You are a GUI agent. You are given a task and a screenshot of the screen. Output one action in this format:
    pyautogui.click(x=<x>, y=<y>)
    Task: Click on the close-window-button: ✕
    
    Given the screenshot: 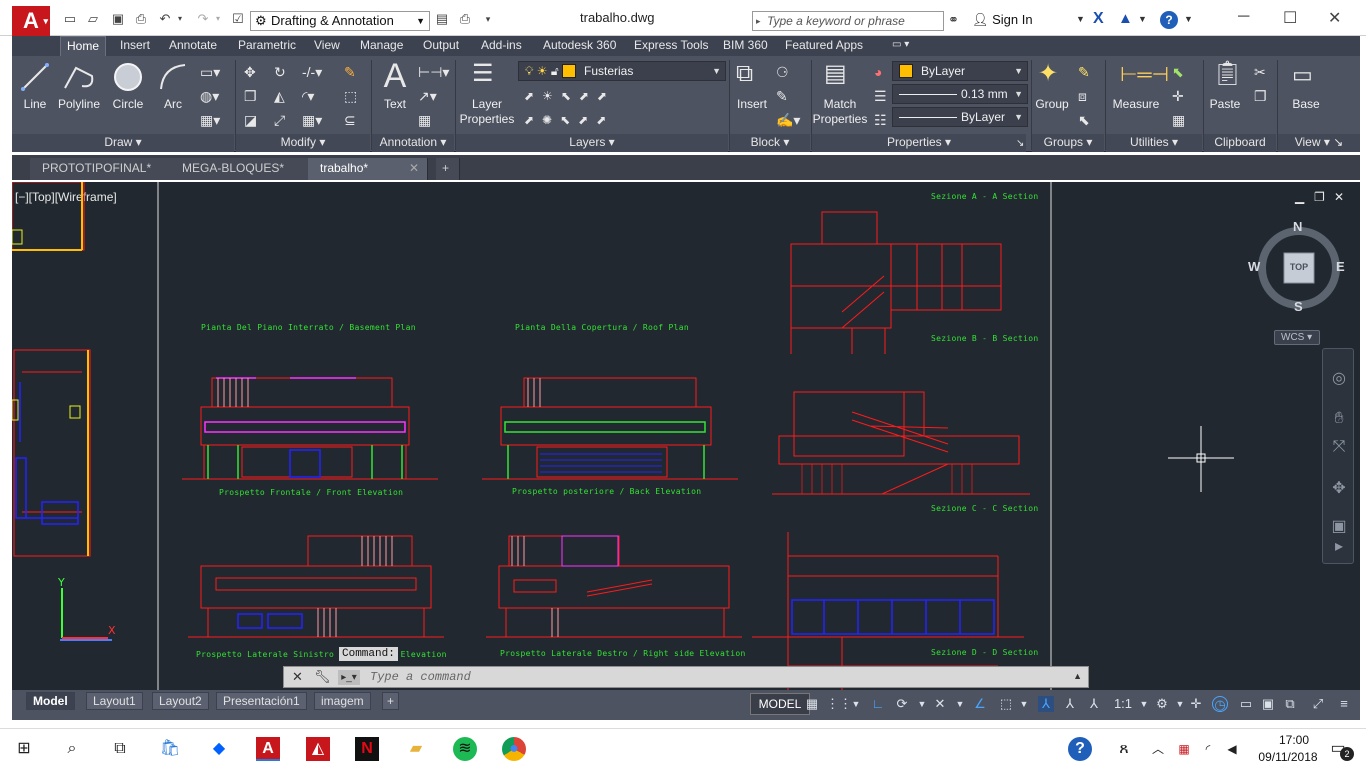 What is the action you would take?
    pyautogui.click(x=1334, y=18)
    